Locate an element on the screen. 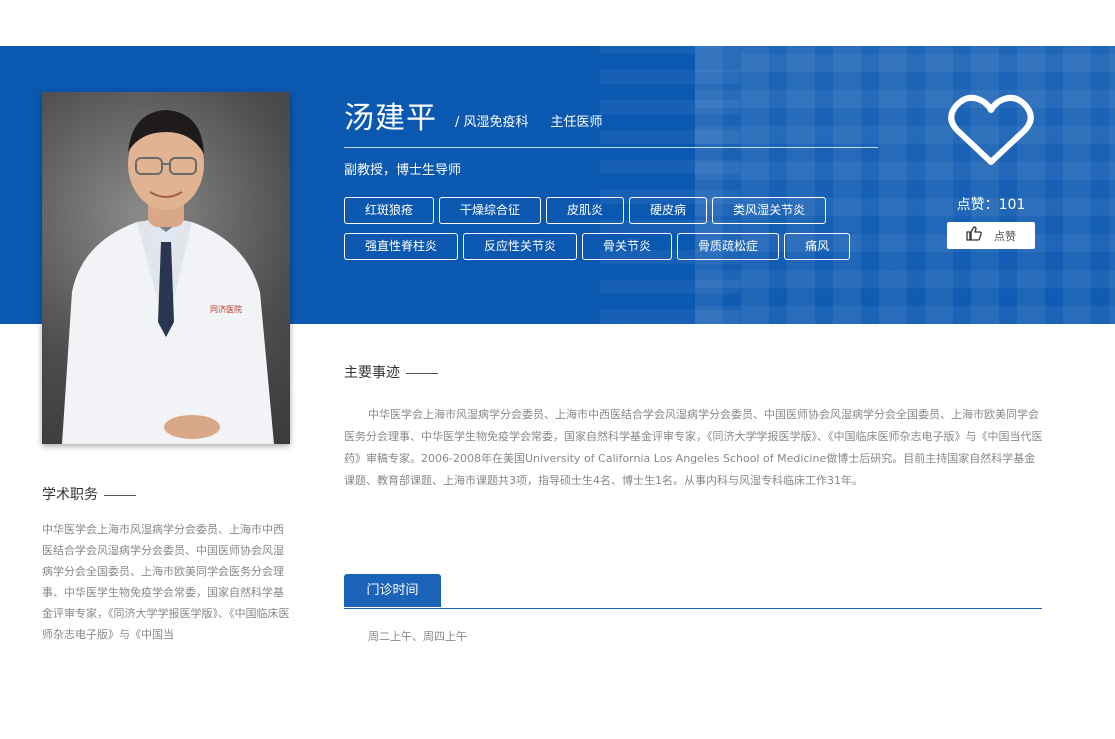  doctor-name: 汤建平 is located at coordinates (390, 118).